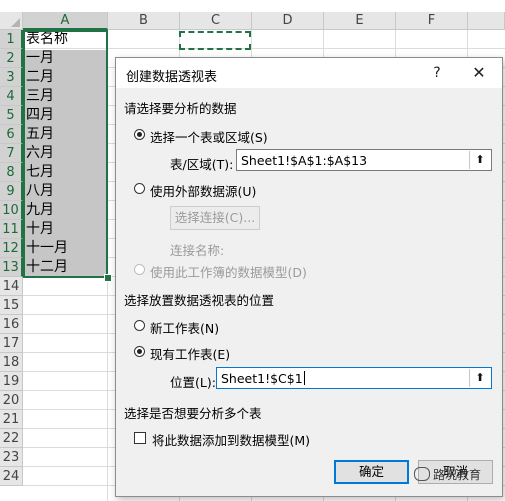 This screenshot has height=501, width=505. What do you see at coordinates (180, 108) in the screenshot?
I see `section-data-heading: 请选择要分析的数据` at bounding box center [180, 108].